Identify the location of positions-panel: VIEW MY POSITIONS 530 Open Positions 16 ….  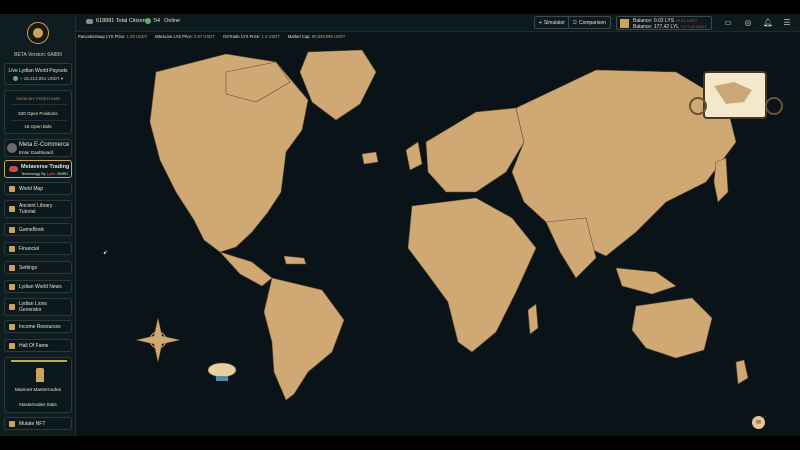
(38, 112).